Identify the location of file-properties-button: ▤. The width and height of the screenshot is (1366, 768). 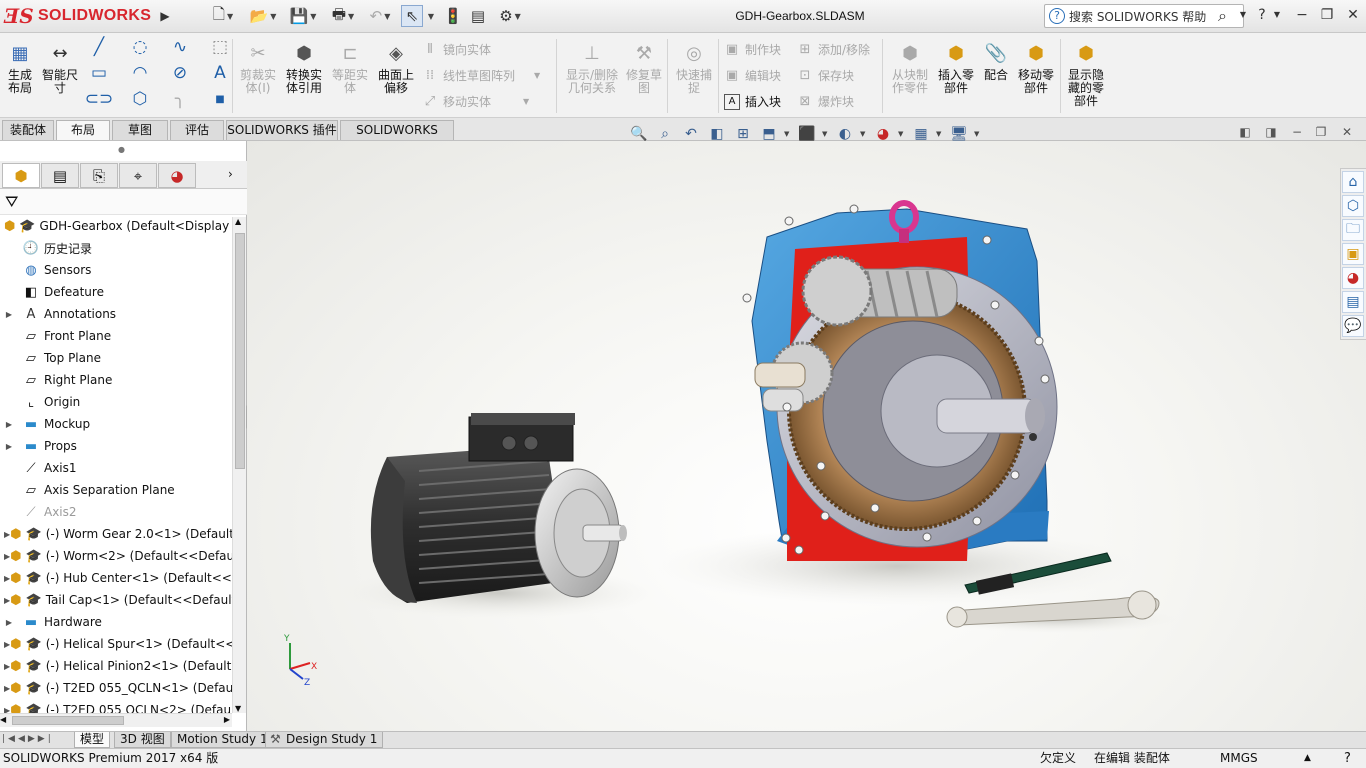
(478, 16).